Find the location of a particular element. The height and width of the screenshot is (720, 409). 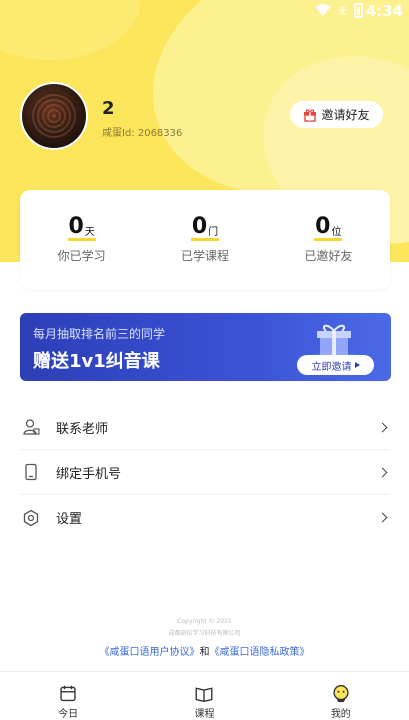

bottom-tab-bar: 今日 课程 我的 is located at coordinates (204, 695).